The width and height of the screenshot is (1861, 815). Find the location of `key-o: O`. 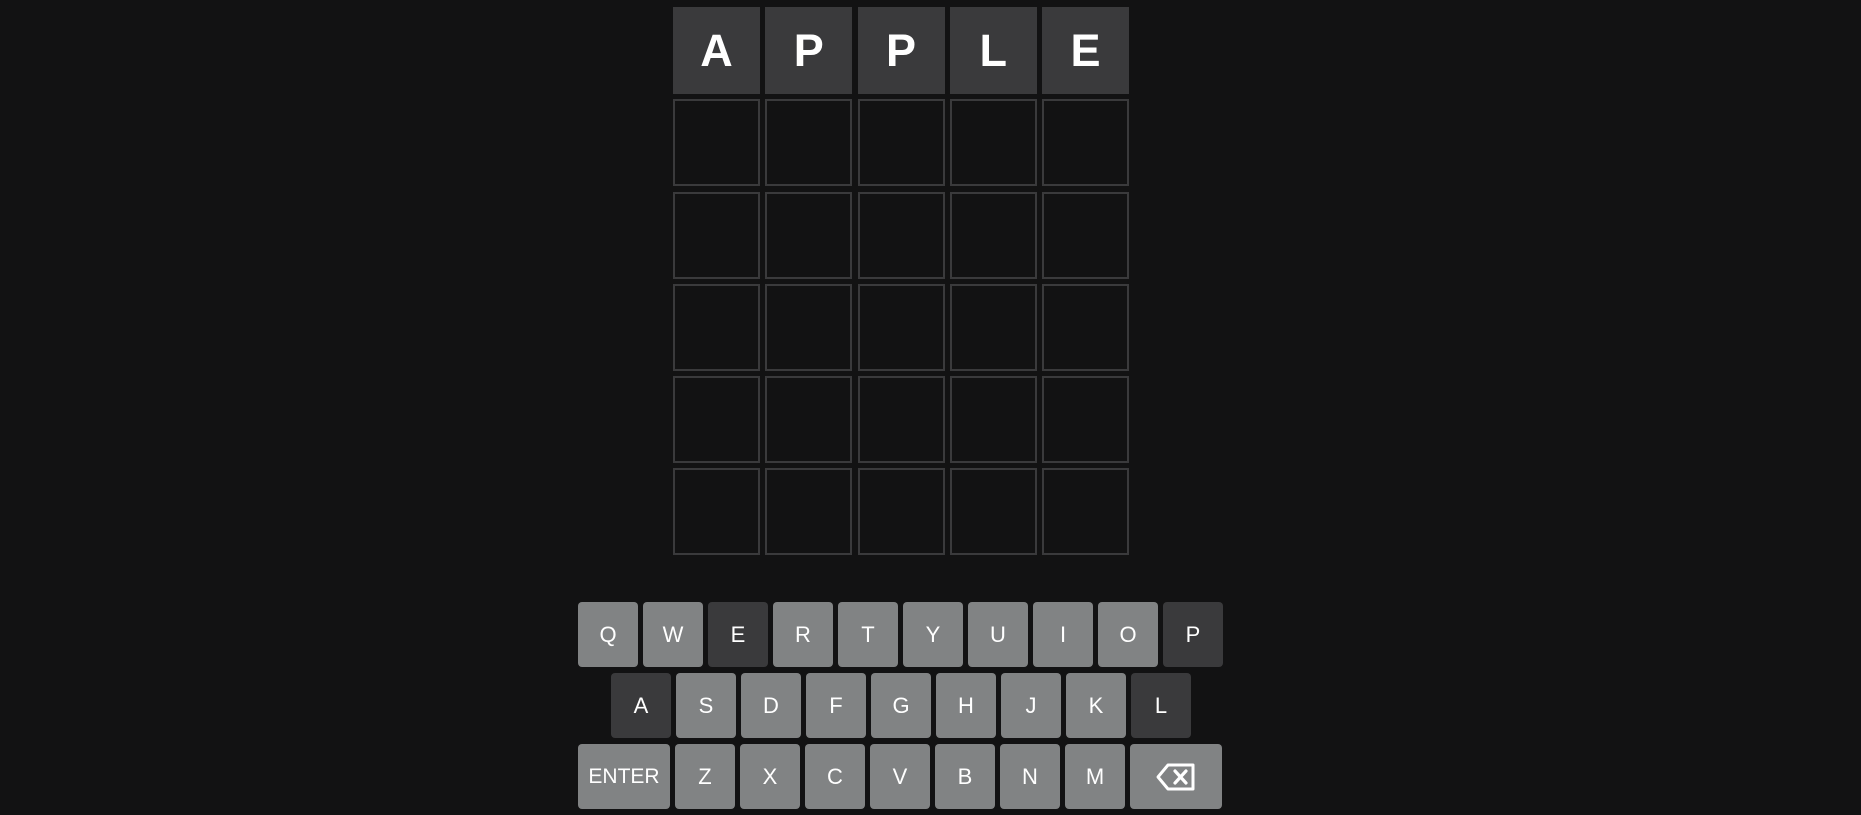

key-o: O is located at coordinates (1128, 634).